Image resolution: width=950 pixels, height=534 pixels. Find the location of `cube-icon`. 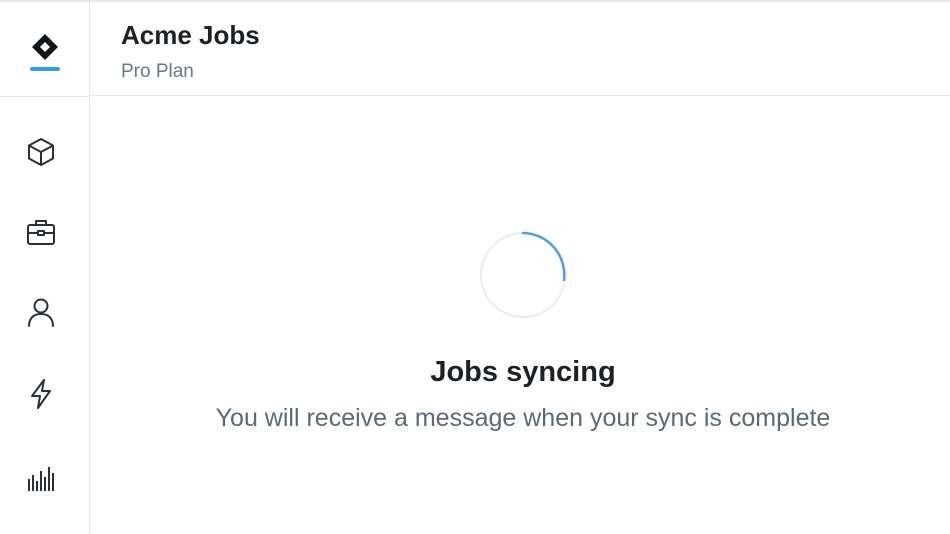

cube-icon is located at coordinates (41, 152).